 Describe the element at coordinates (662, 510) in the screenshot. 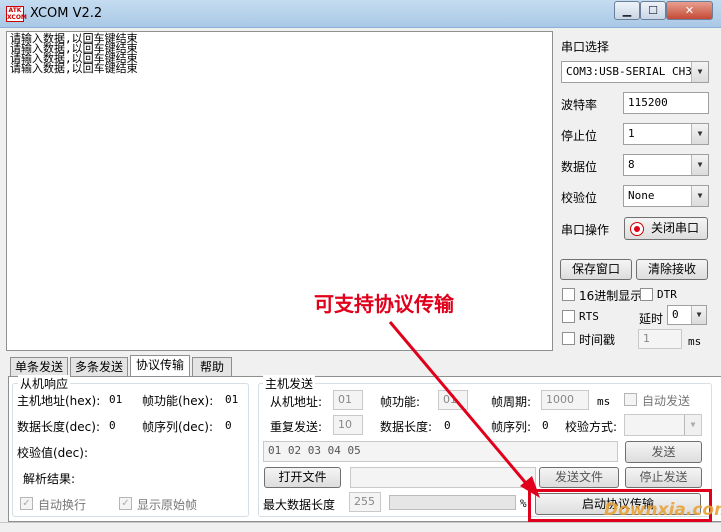

I see `watermark: Downxia.com` at that location.